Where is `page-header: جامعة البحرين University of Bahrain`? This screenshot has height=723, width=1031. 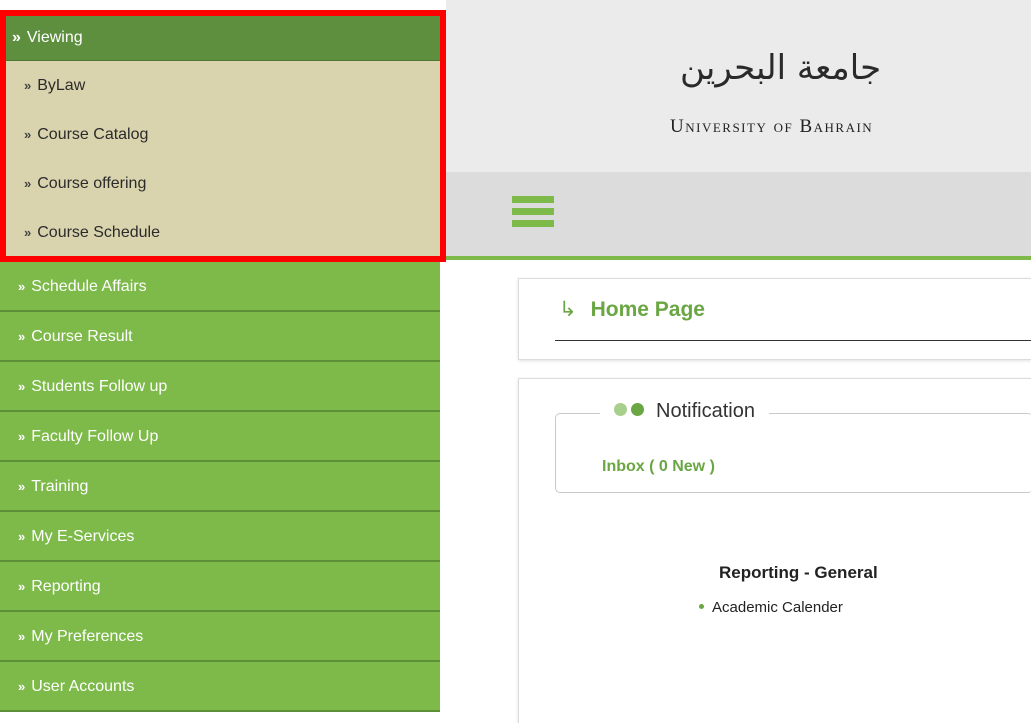
page-header: جامعة البحرين University of Bahrain is located at coordinates (738, 86).